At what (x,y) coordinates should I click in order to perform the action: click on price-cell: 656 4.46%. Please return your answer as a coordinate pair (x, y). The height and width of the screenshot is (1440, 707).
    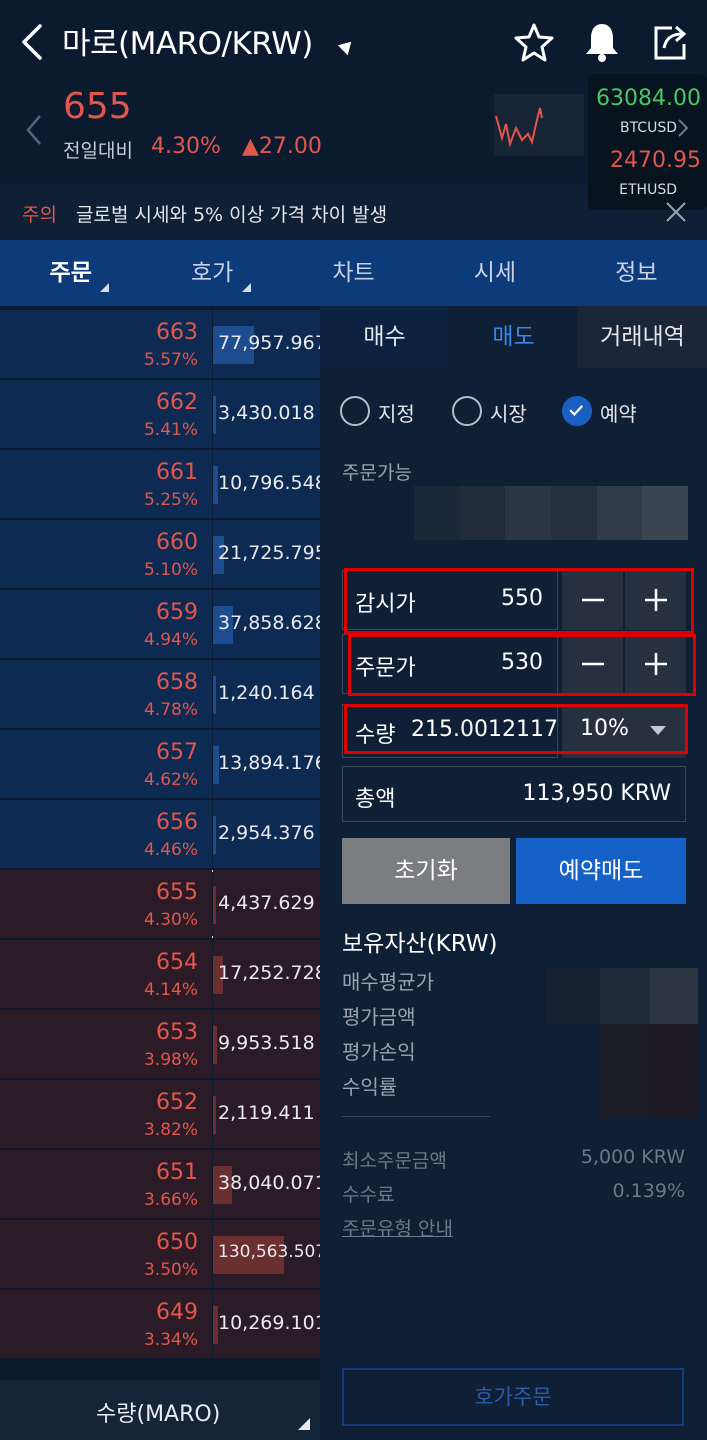
    Looking at the image, I should click on (106, 834).